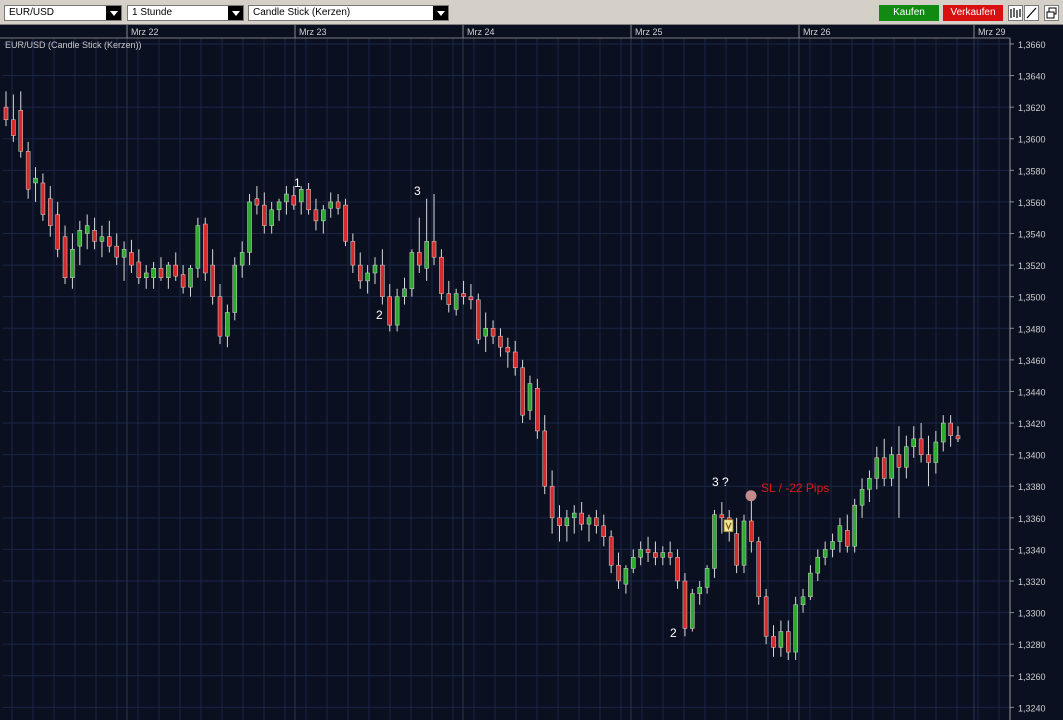 This screenshot has width=1063, height=720. Describe the element at coordinates (795, 488) in the screenshot. I see `stop-loss-label: SL / -22 Pips` at that location.